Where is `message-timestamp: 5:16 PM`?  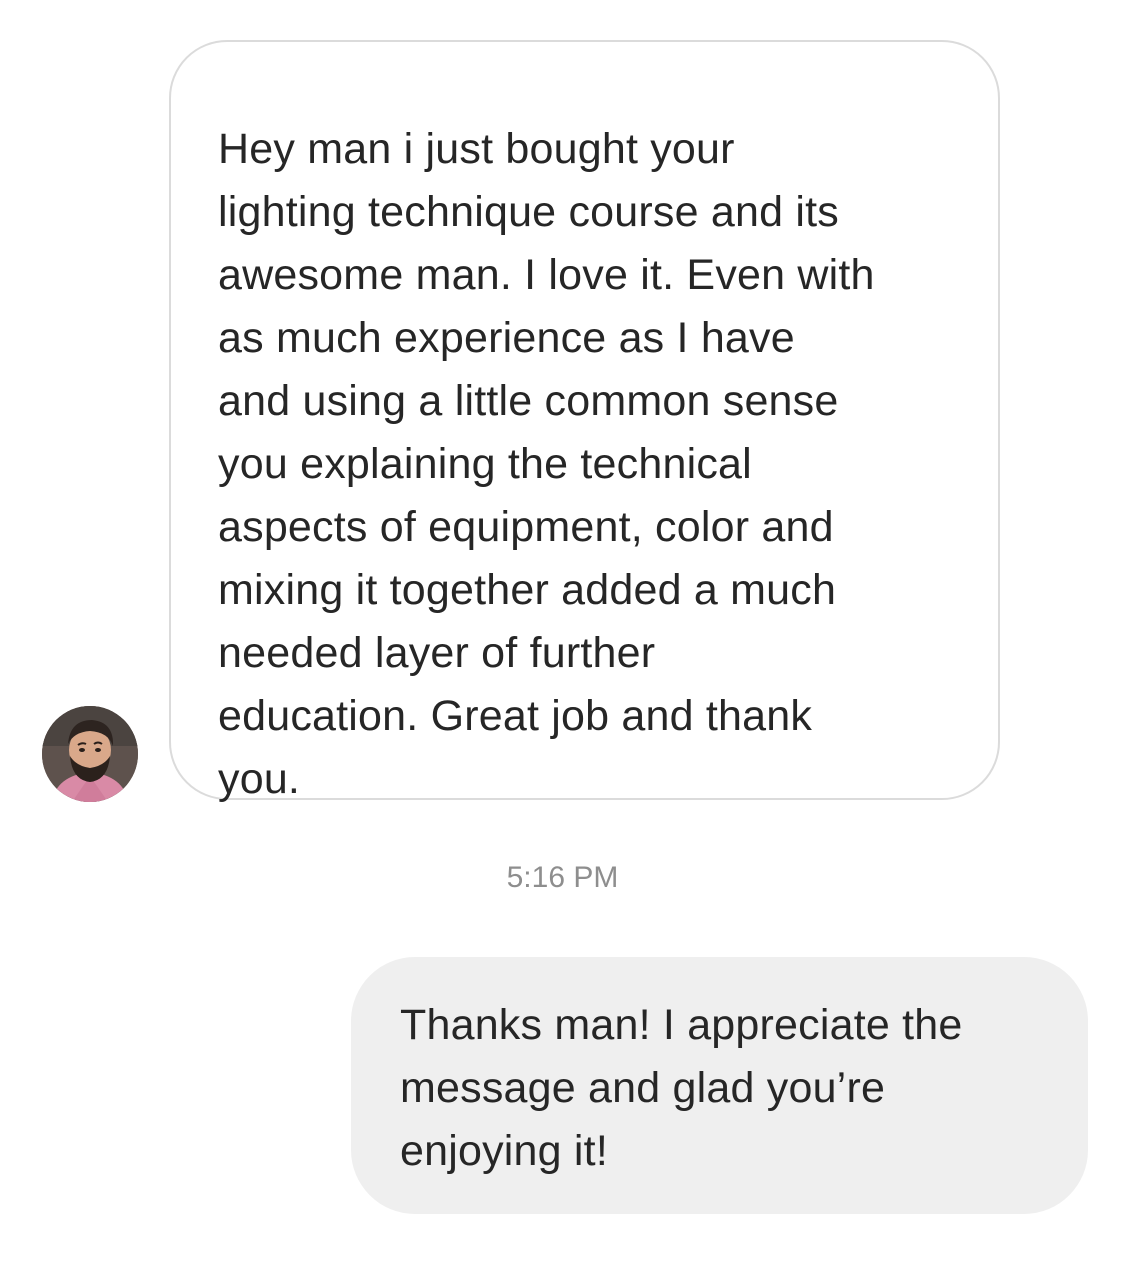
message-timestamp: 5:16 PM is located at coordinates (562, 877).